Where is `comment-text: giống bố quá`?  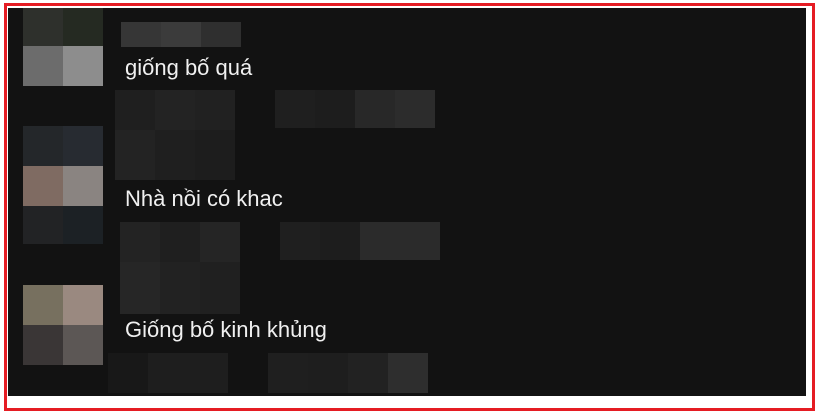
comment-text: giống bố quá is located at coordinates (189, 67).